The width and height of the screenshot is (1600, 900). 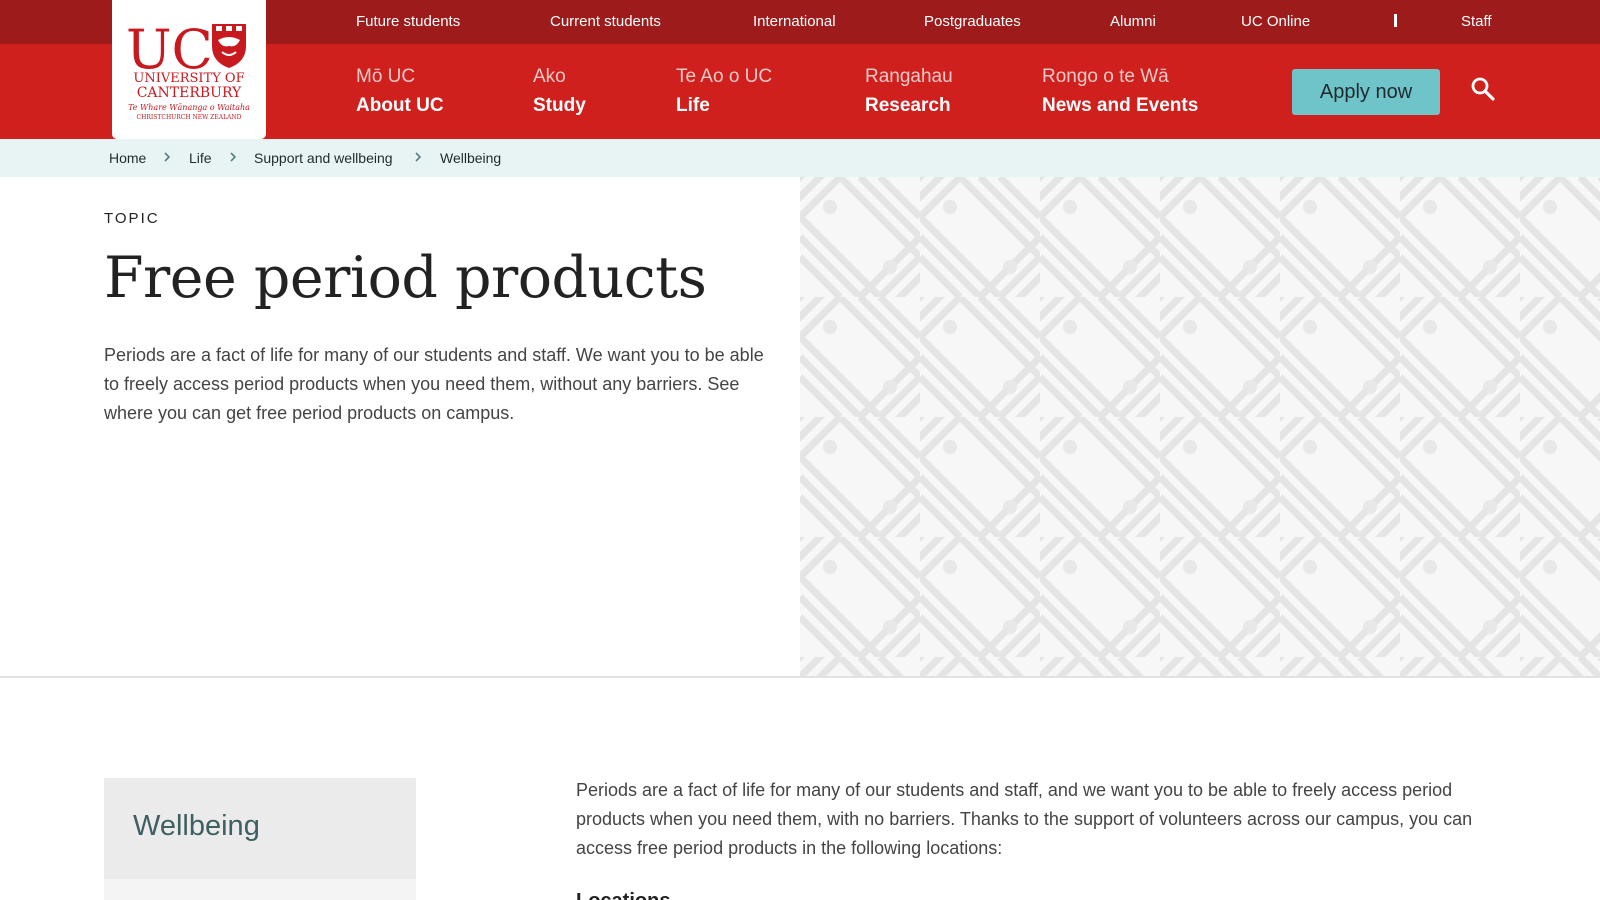 I want to click on logo-line-canterbury: CANTERBURY, so click(x=189, y=93).